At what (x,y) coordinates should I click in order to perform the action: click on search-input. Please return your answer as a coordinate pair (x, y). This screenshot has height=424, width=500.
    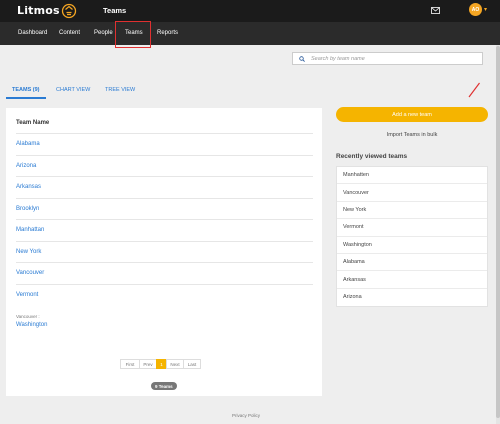
    Looking at the image, I should click on (391, 58).